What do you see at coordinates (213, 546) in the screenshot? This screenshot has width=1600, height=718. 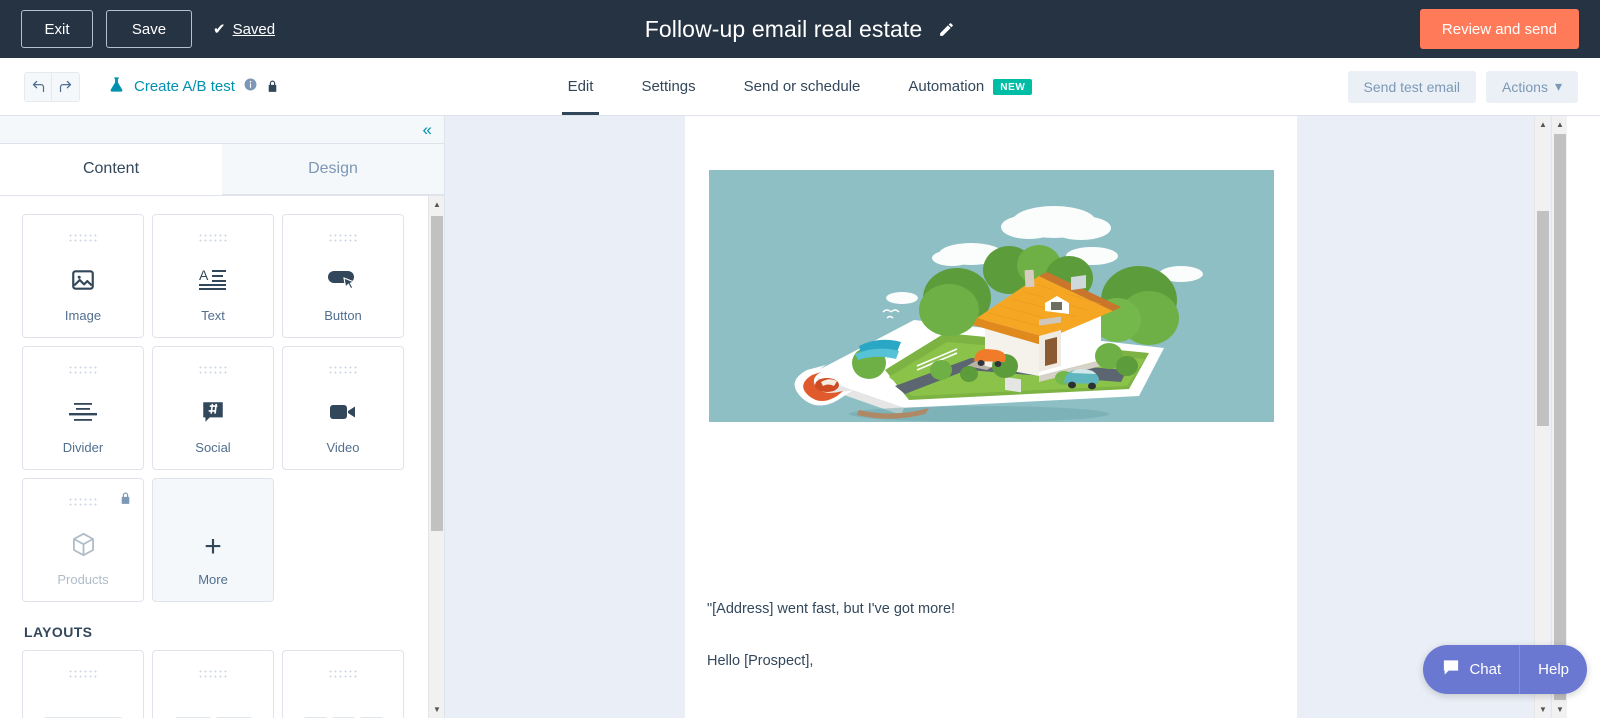 I see `plus-icon: +` at bounding box center [213, 546].